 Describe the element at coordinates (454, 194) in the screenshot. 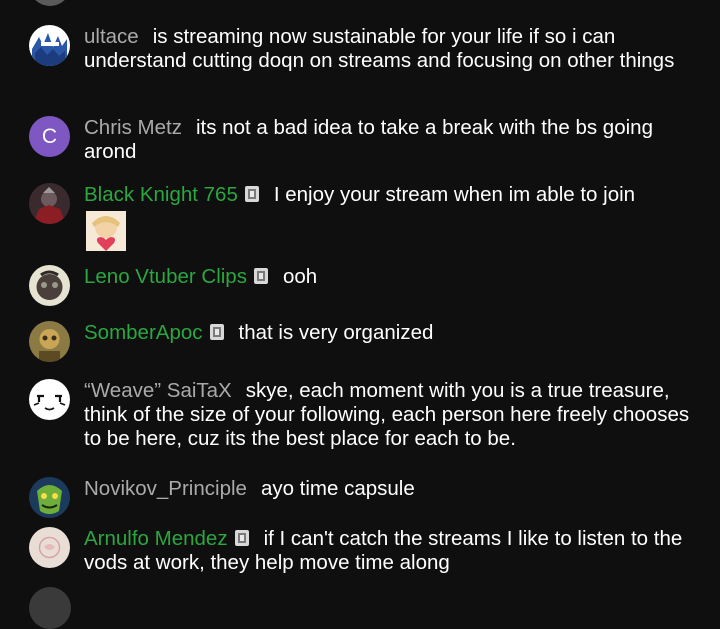

I see `message-text: I enjoy your stream when im able to join` at that location.